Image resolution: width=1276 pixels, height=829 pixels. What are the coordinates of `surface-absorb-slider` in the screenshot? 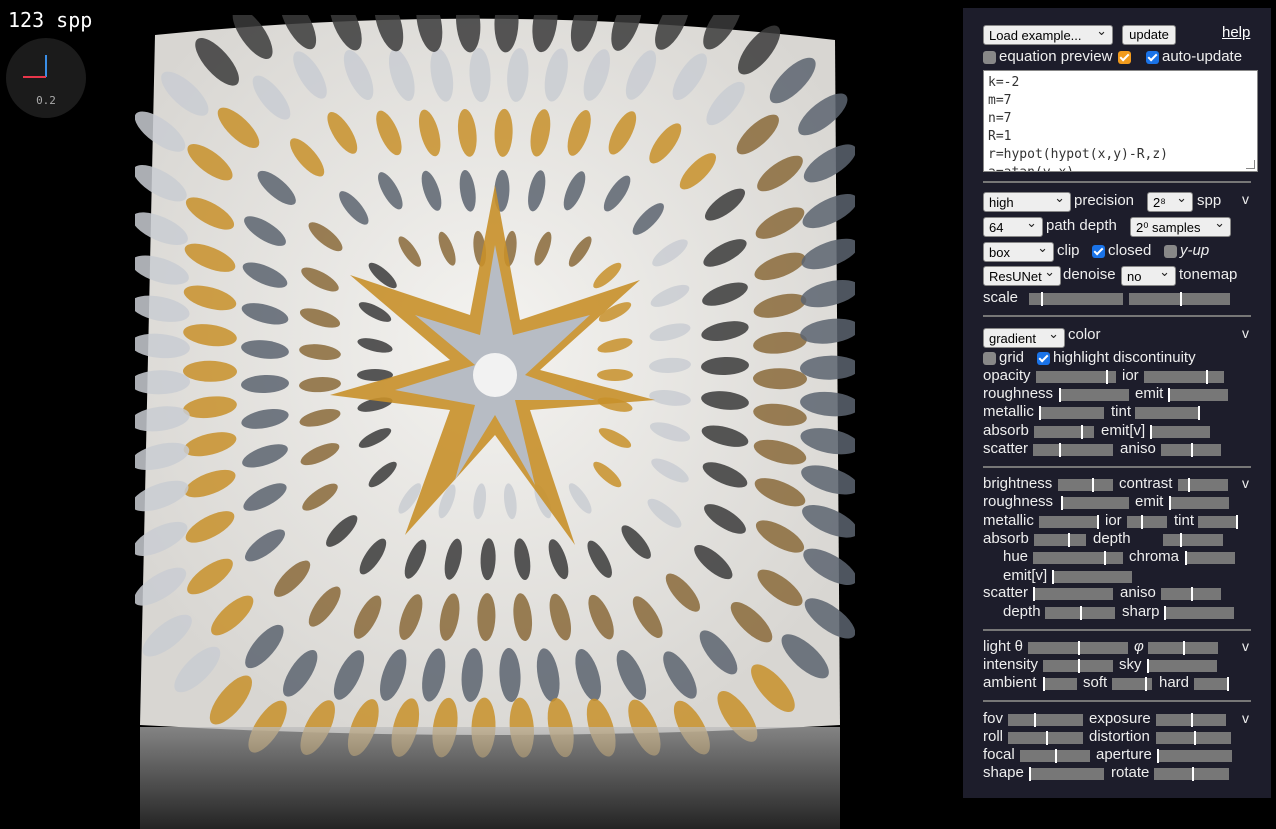 It's located at (1060, 540).